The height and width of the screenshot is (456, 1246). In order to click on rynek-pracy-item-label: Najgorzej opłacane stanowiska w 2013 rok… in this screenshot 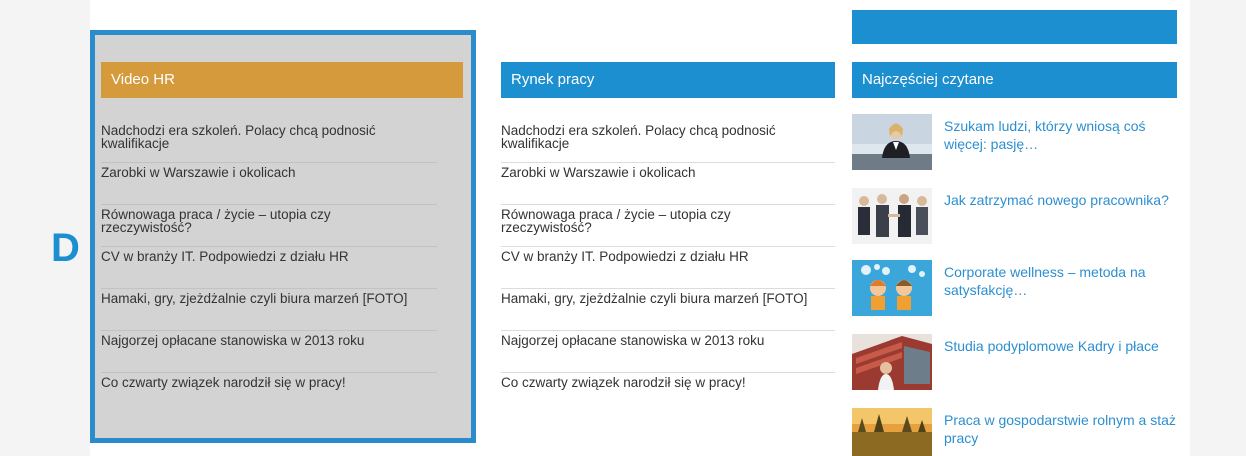, I will do `click(633, 340)`.